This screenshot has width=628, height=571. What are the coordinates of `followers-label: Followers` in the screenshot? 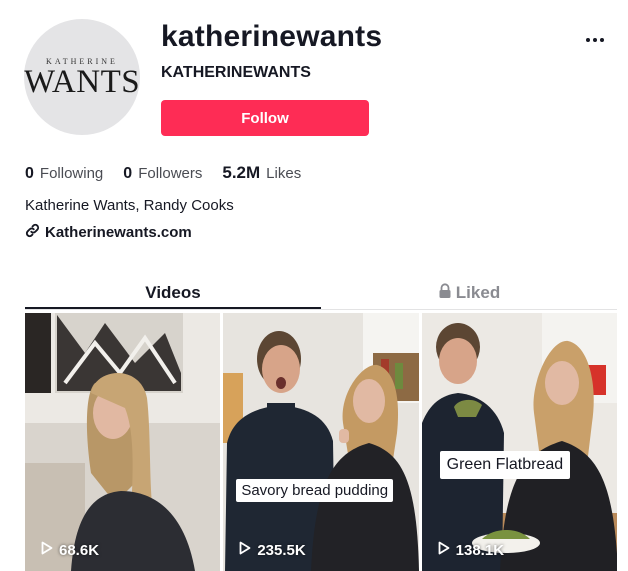 It's located at (170, 173).